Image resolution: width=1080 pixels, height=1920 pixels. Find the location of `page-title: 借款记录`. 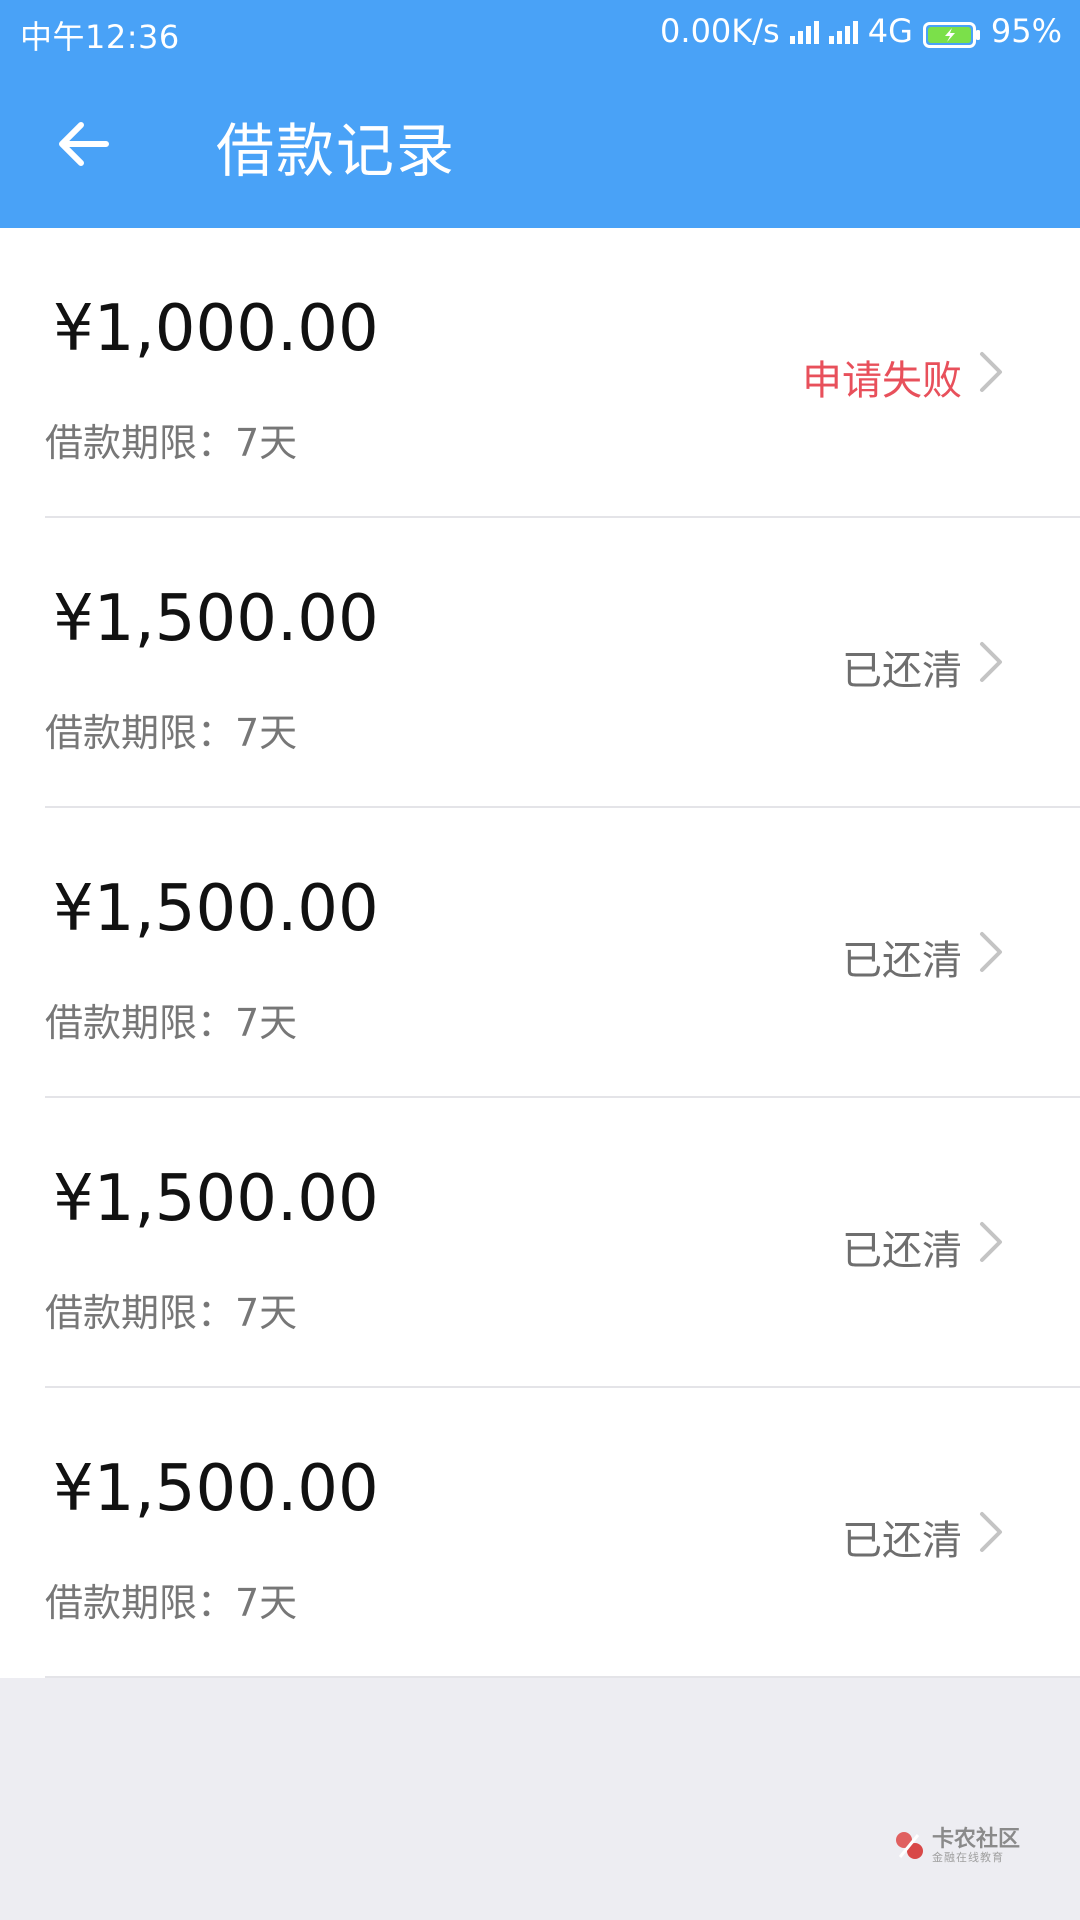

page-title: 借款记录 is located at coordinates (336, 151).